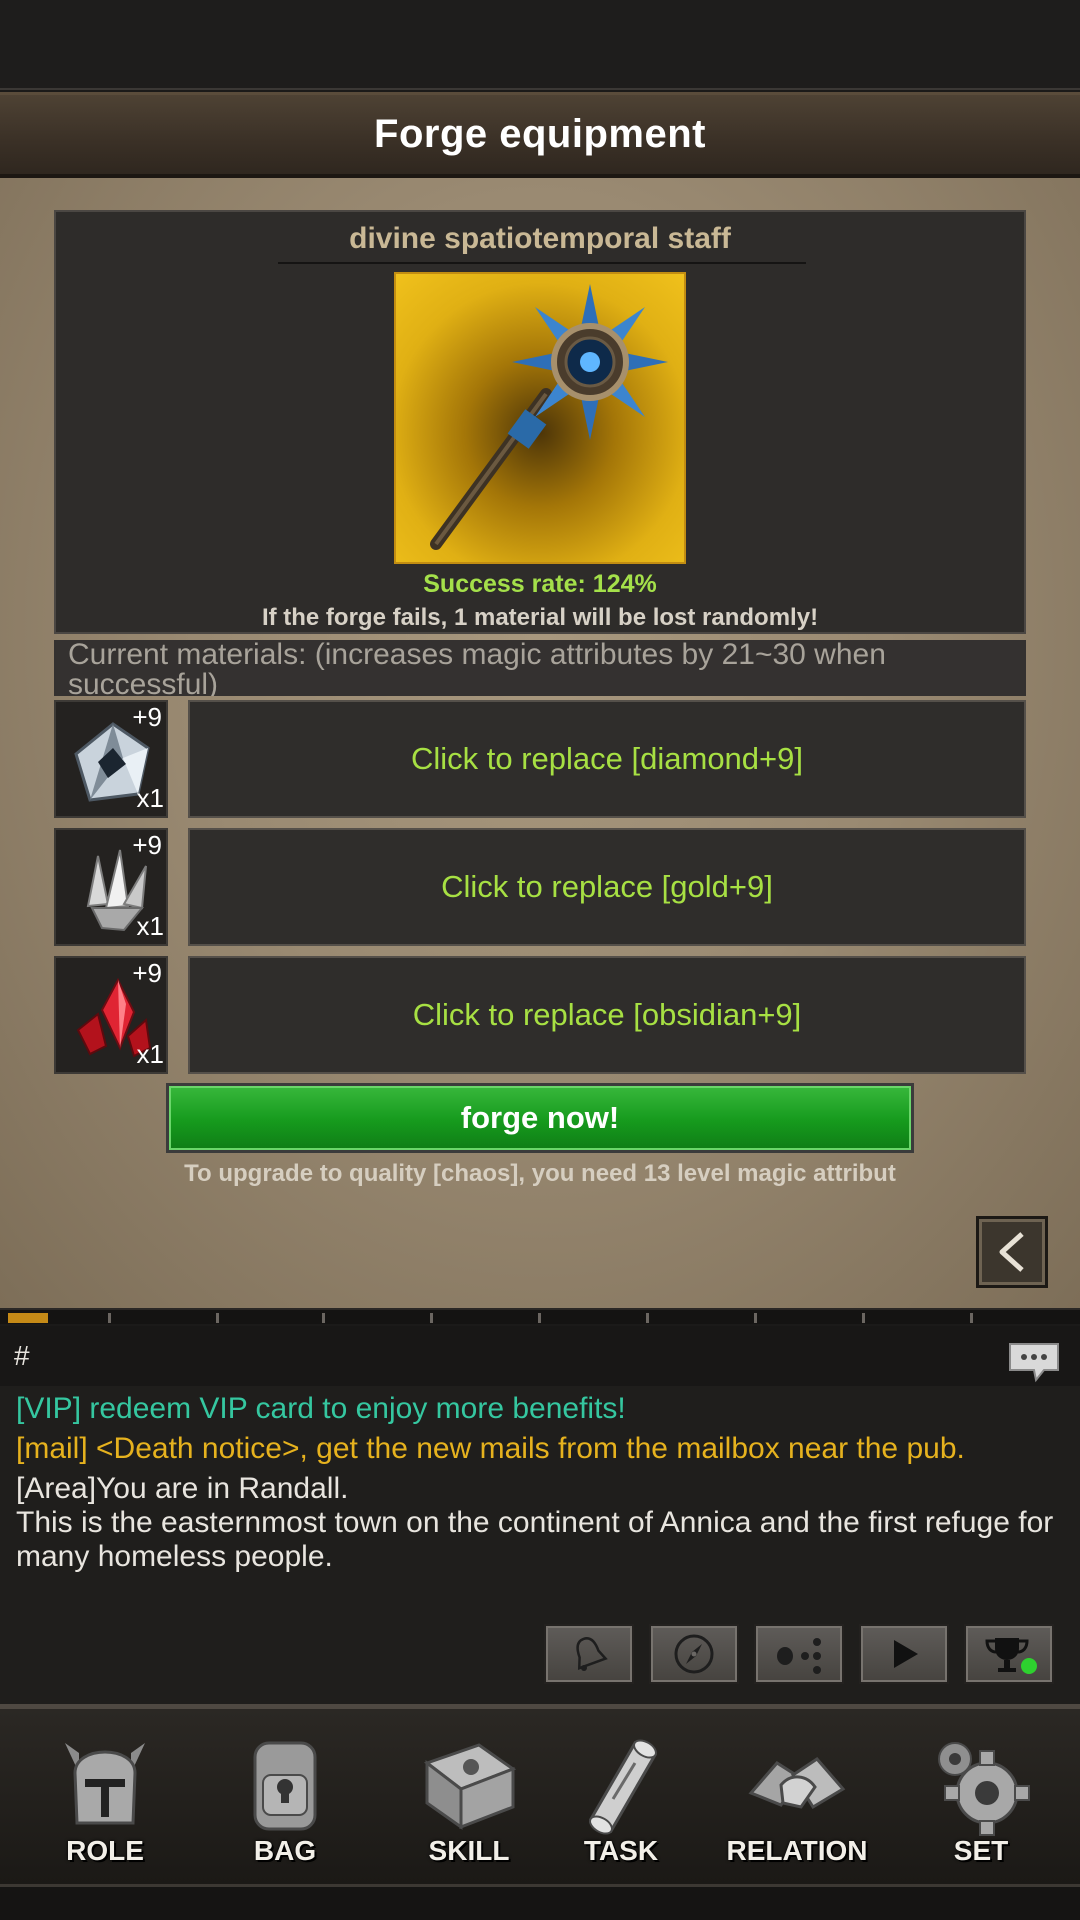 The width and height of the screenshot is (1080, 1920). I want to click on handshake-icon, so click(797, 1783).